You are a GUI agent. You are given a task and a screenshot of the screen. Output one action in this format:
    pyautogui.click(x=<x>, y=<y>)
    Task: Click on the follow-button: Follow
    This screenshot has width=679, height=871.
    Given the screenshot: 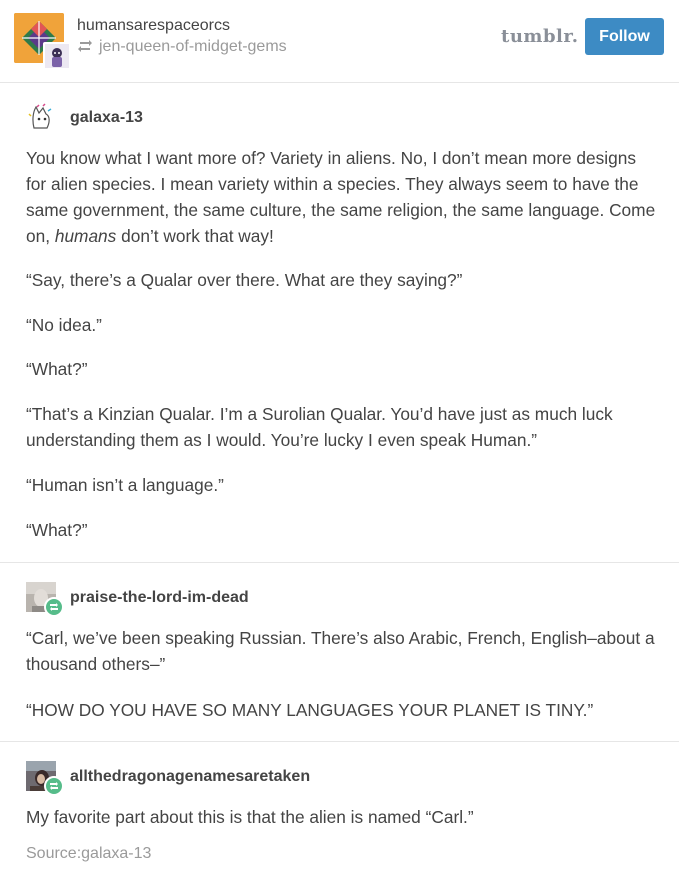 What is the action you would take?
    pyautogui.click(x=624, y=36)
    